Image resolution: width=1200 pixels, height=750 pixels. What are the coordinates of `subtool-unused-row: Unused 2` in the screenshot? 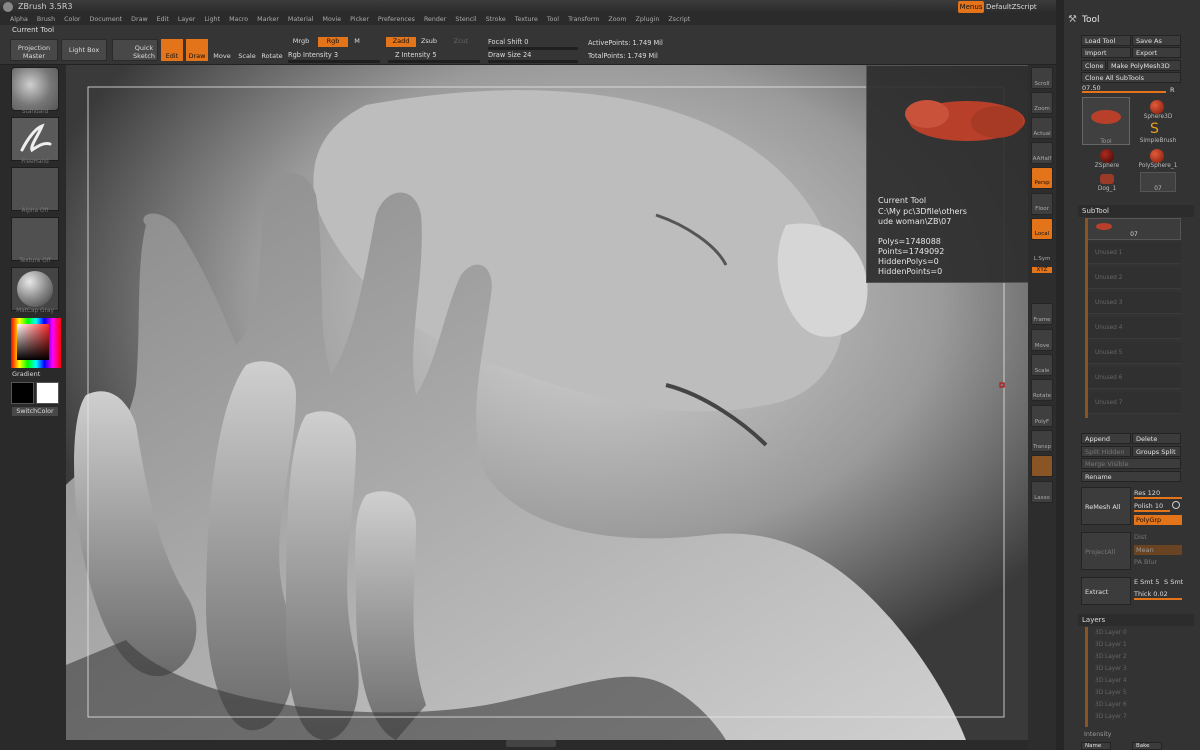 It's located at (1133, 278).